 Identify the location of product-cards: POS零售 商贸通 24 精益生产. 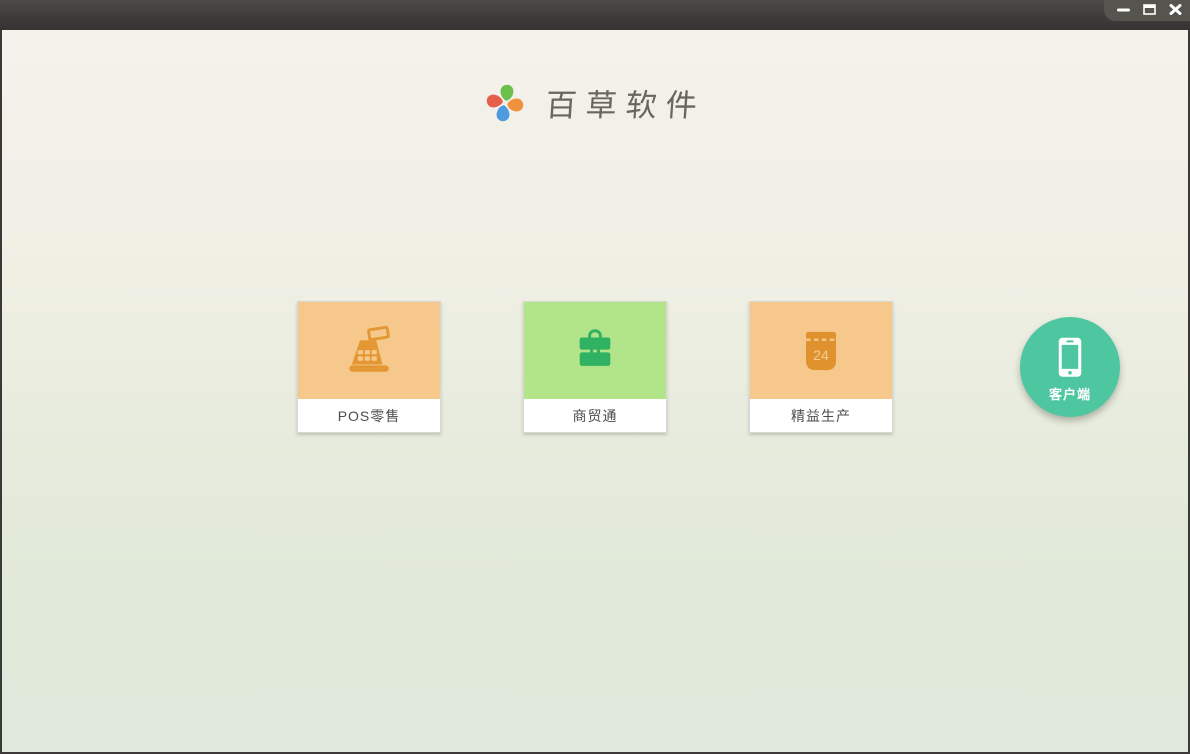
(595, 367).